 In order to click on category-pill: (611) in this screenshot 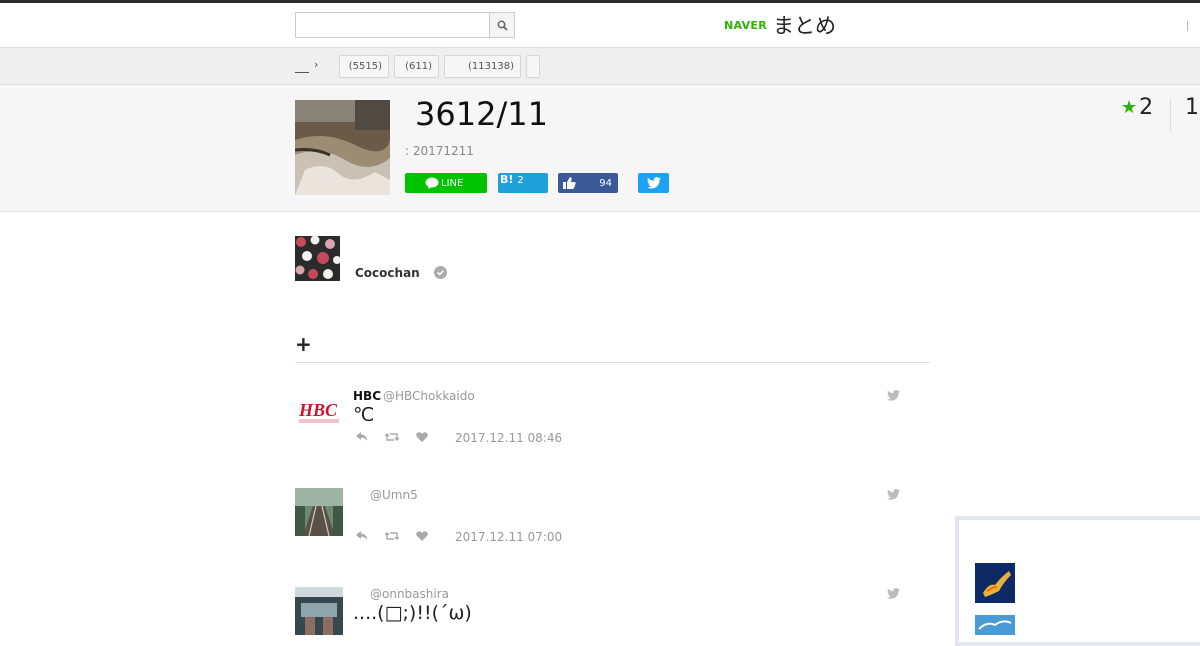, I will do `click(416, 66)`.